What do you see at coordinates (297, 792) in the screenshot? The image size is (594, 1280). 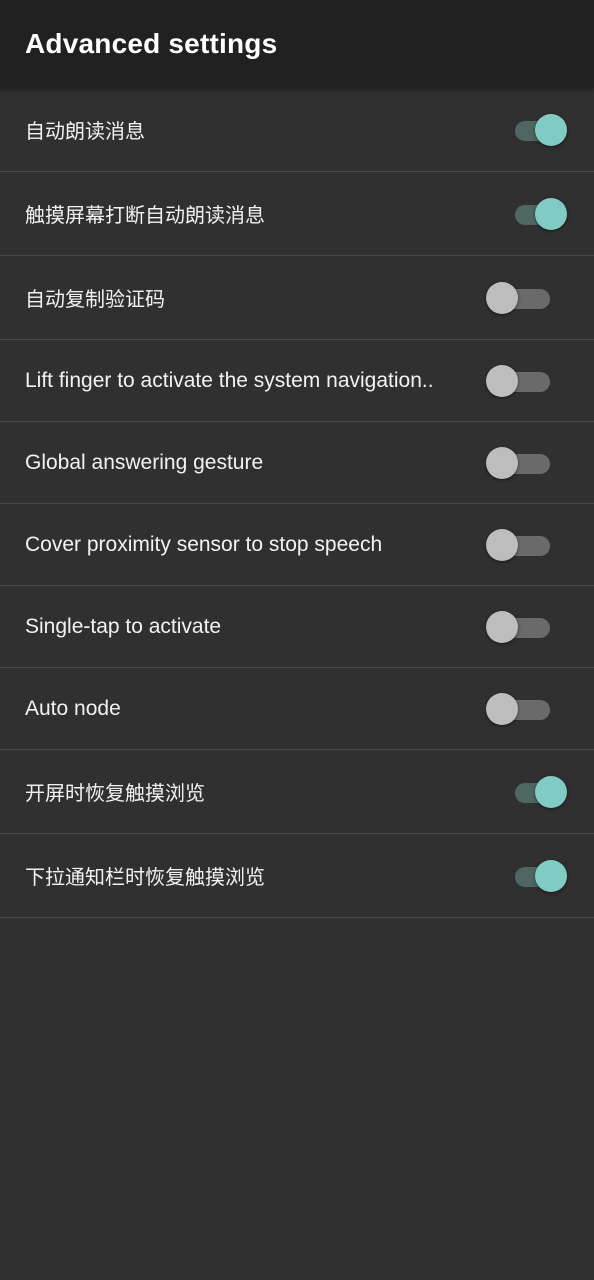 I see `setting-row-restore-touch-on-screen-on: 开屏时恢复触摸浏览` at bounding box center [297, 792].